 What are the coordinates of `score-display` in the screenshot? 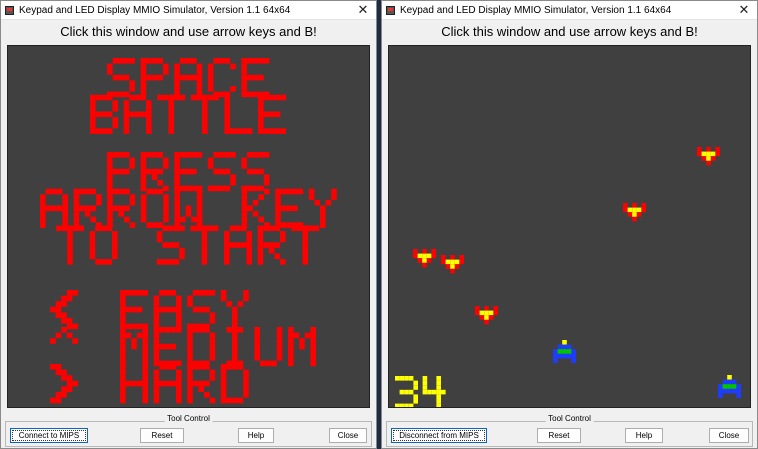 It's located at (420, 391).